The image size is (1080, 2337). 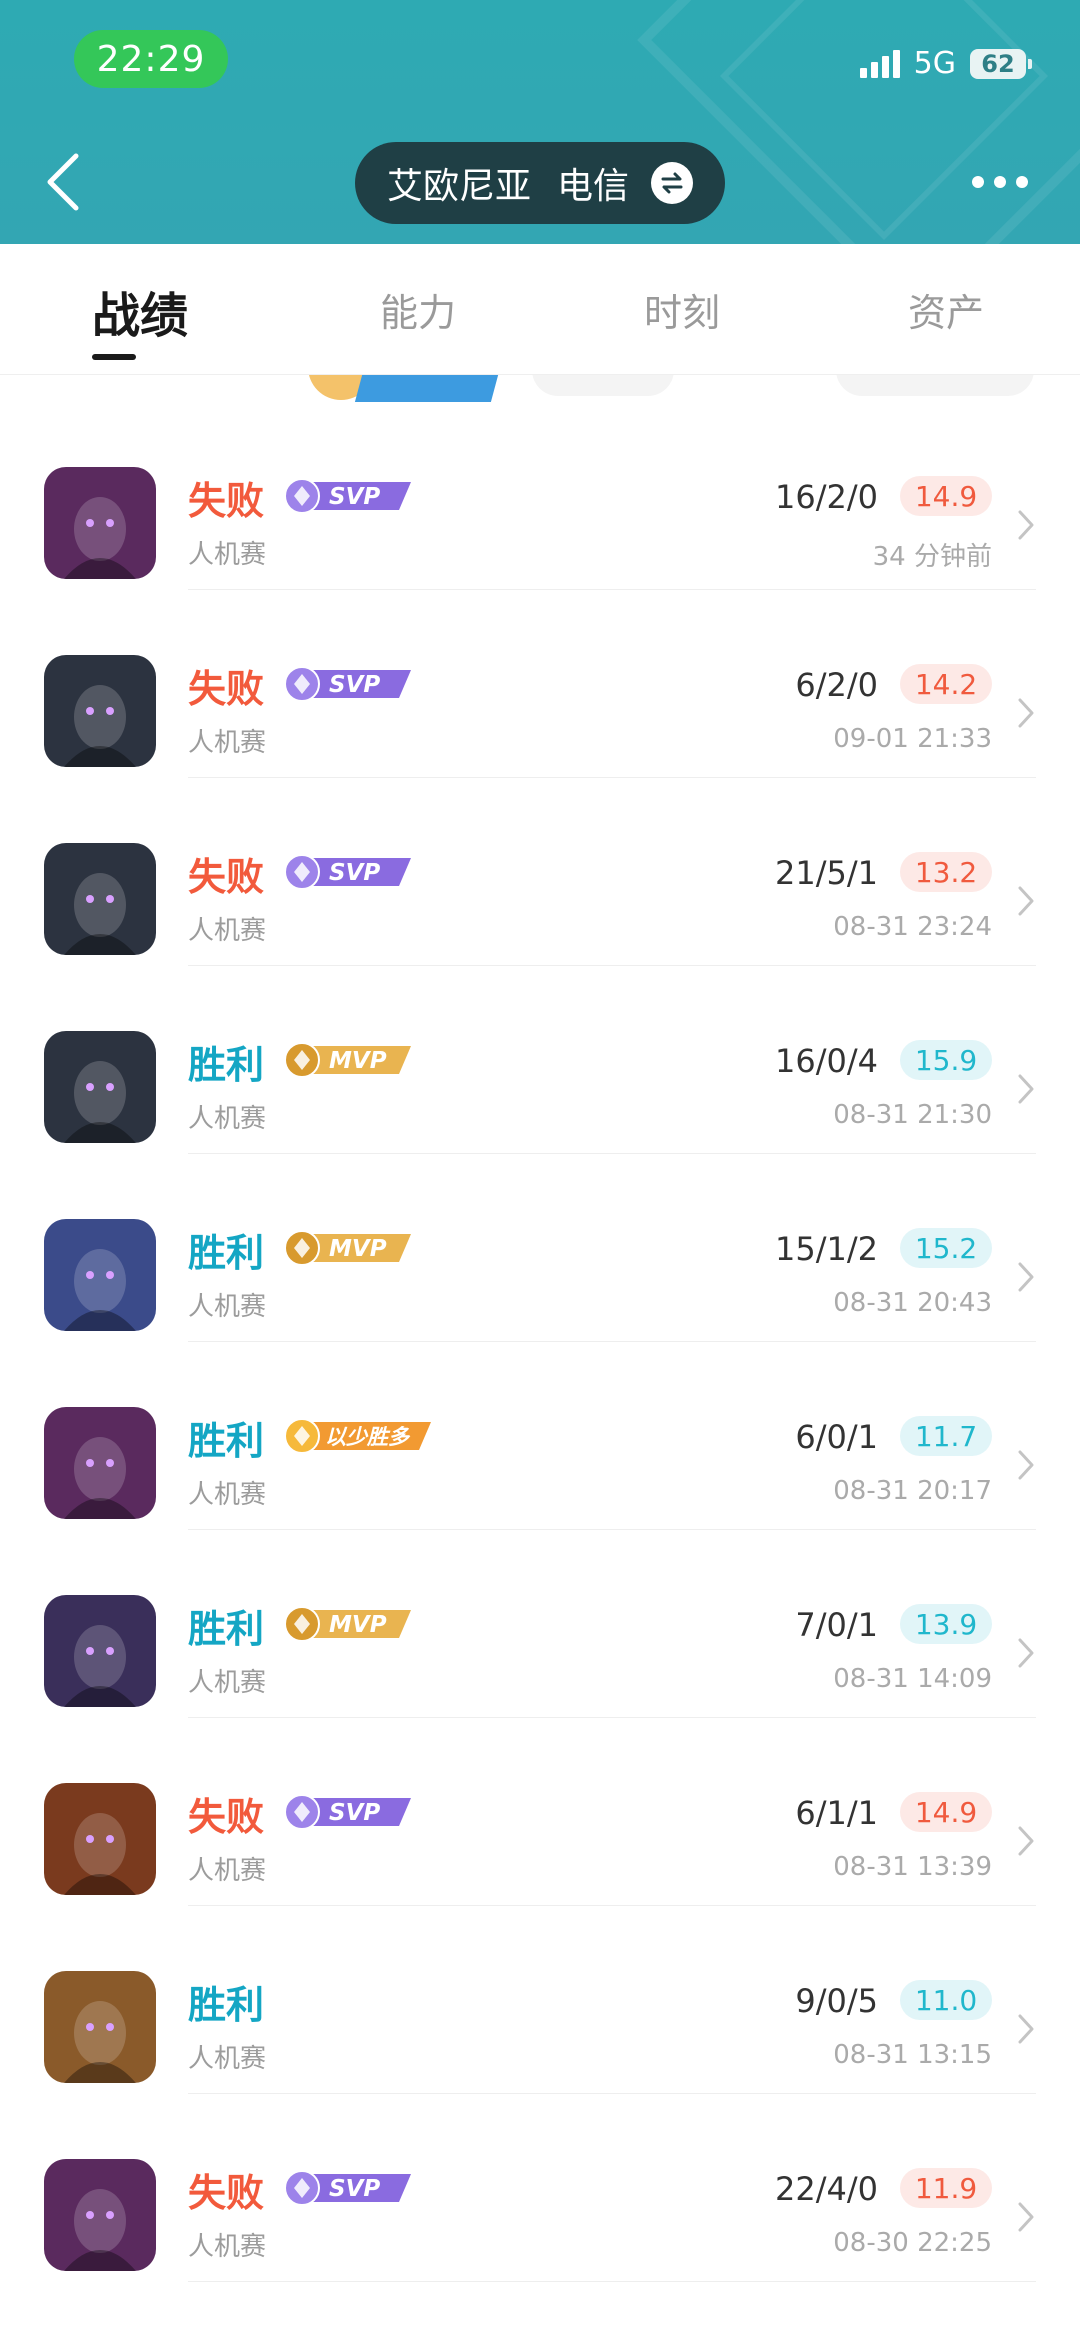 What do you see at coordinates (347, 1248) in the screenshot?
I see `badge-icon: MVP` at bounding box center [347, 1248].